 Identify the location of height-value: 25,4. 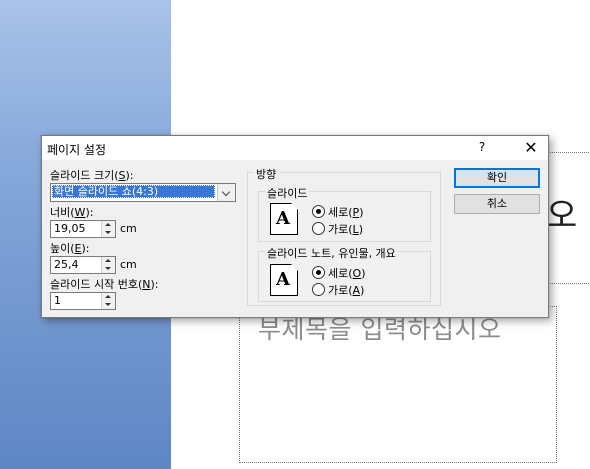
(66, 264).